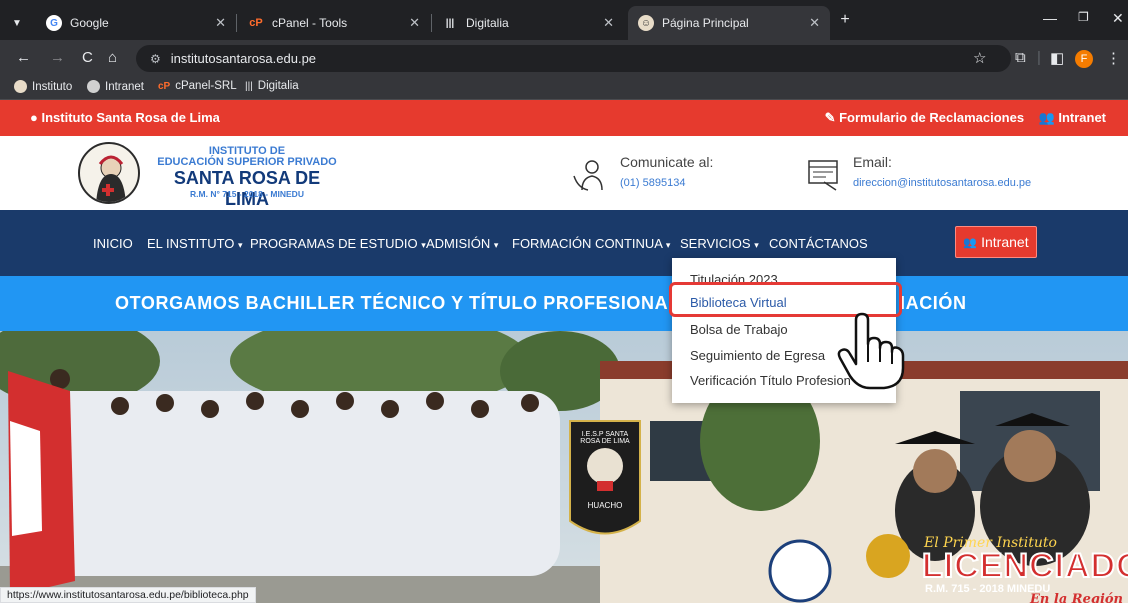 Image resolution: width=1128 pixels, height=603 pixels. I want to click on reload-icon: C, so click(87, 57).